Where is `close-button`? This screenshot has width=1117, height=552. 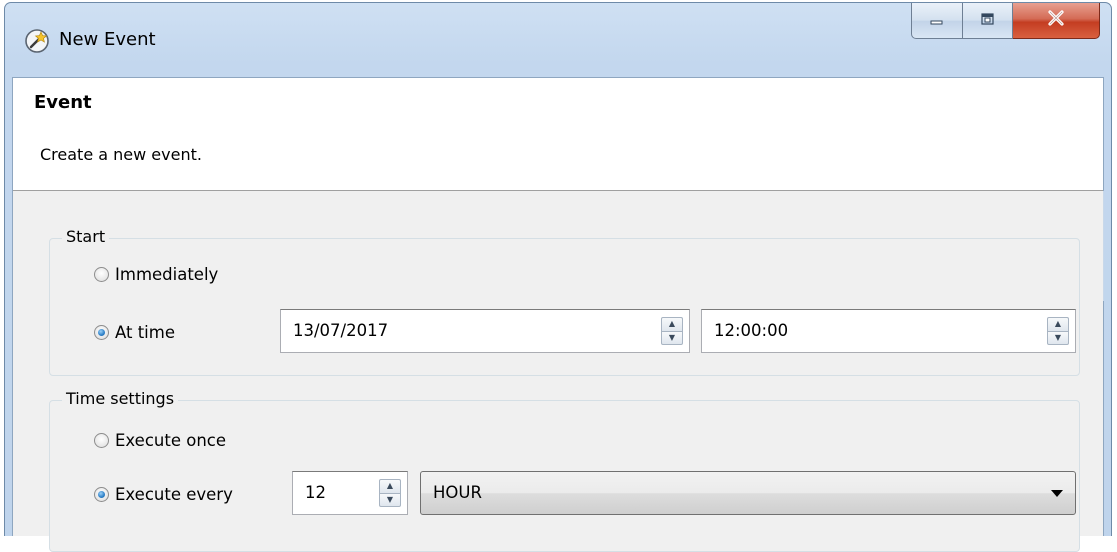
close-button is located at coordinates (1056, 21).